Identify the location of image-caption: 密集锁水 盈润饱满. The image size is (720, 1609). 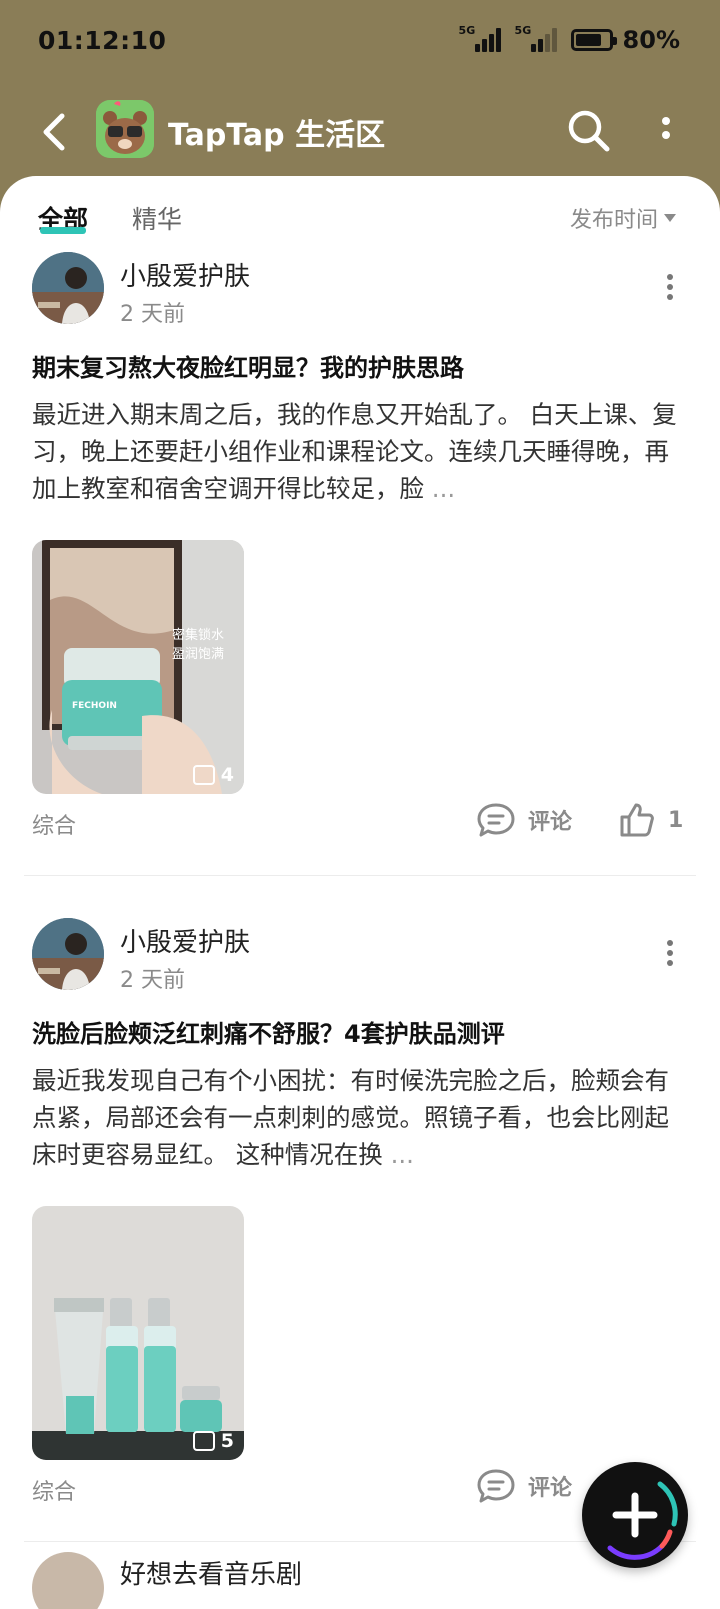
(198, 645).